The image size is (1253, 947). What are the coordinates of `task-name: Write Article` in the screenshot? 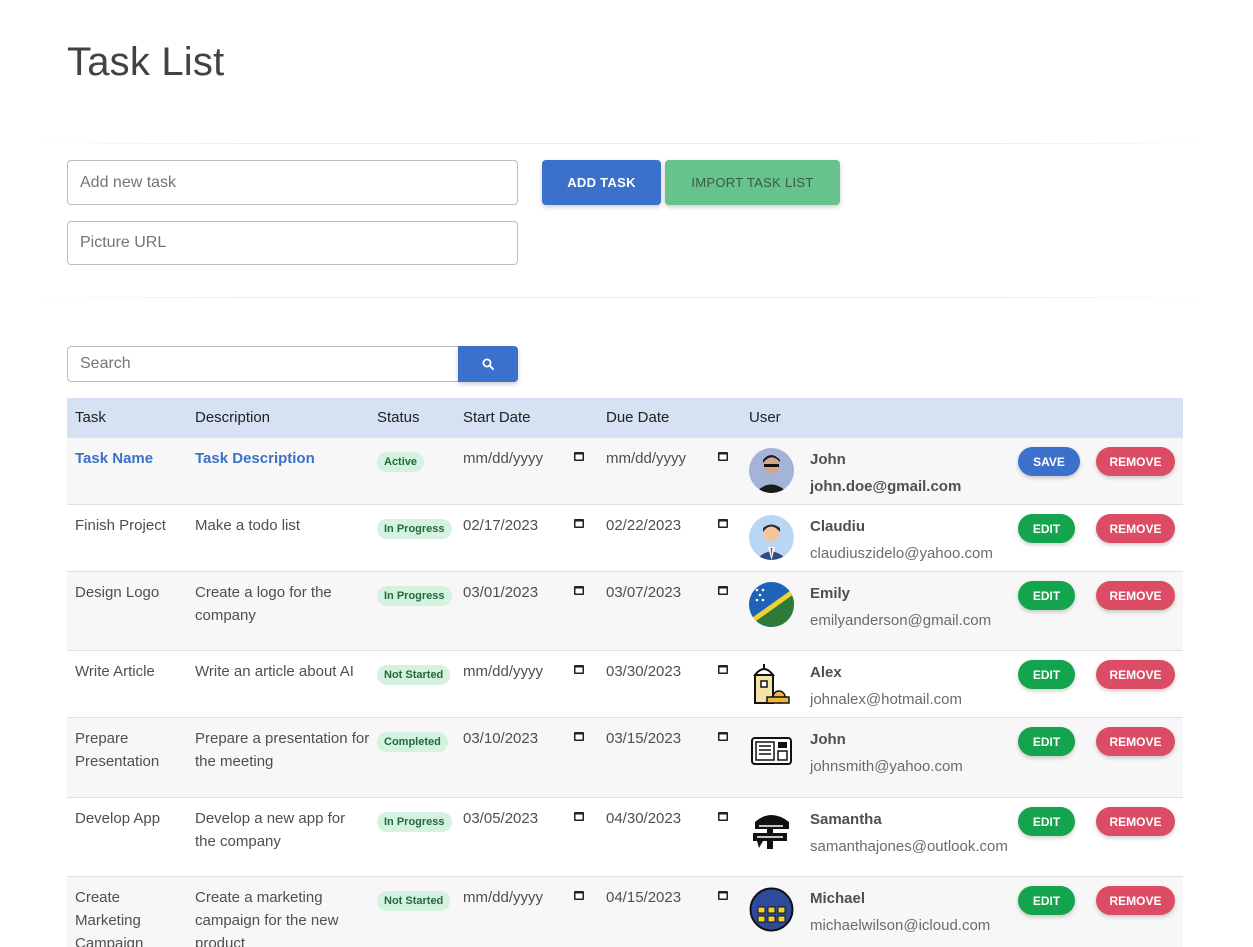 It's located at (115, 671).